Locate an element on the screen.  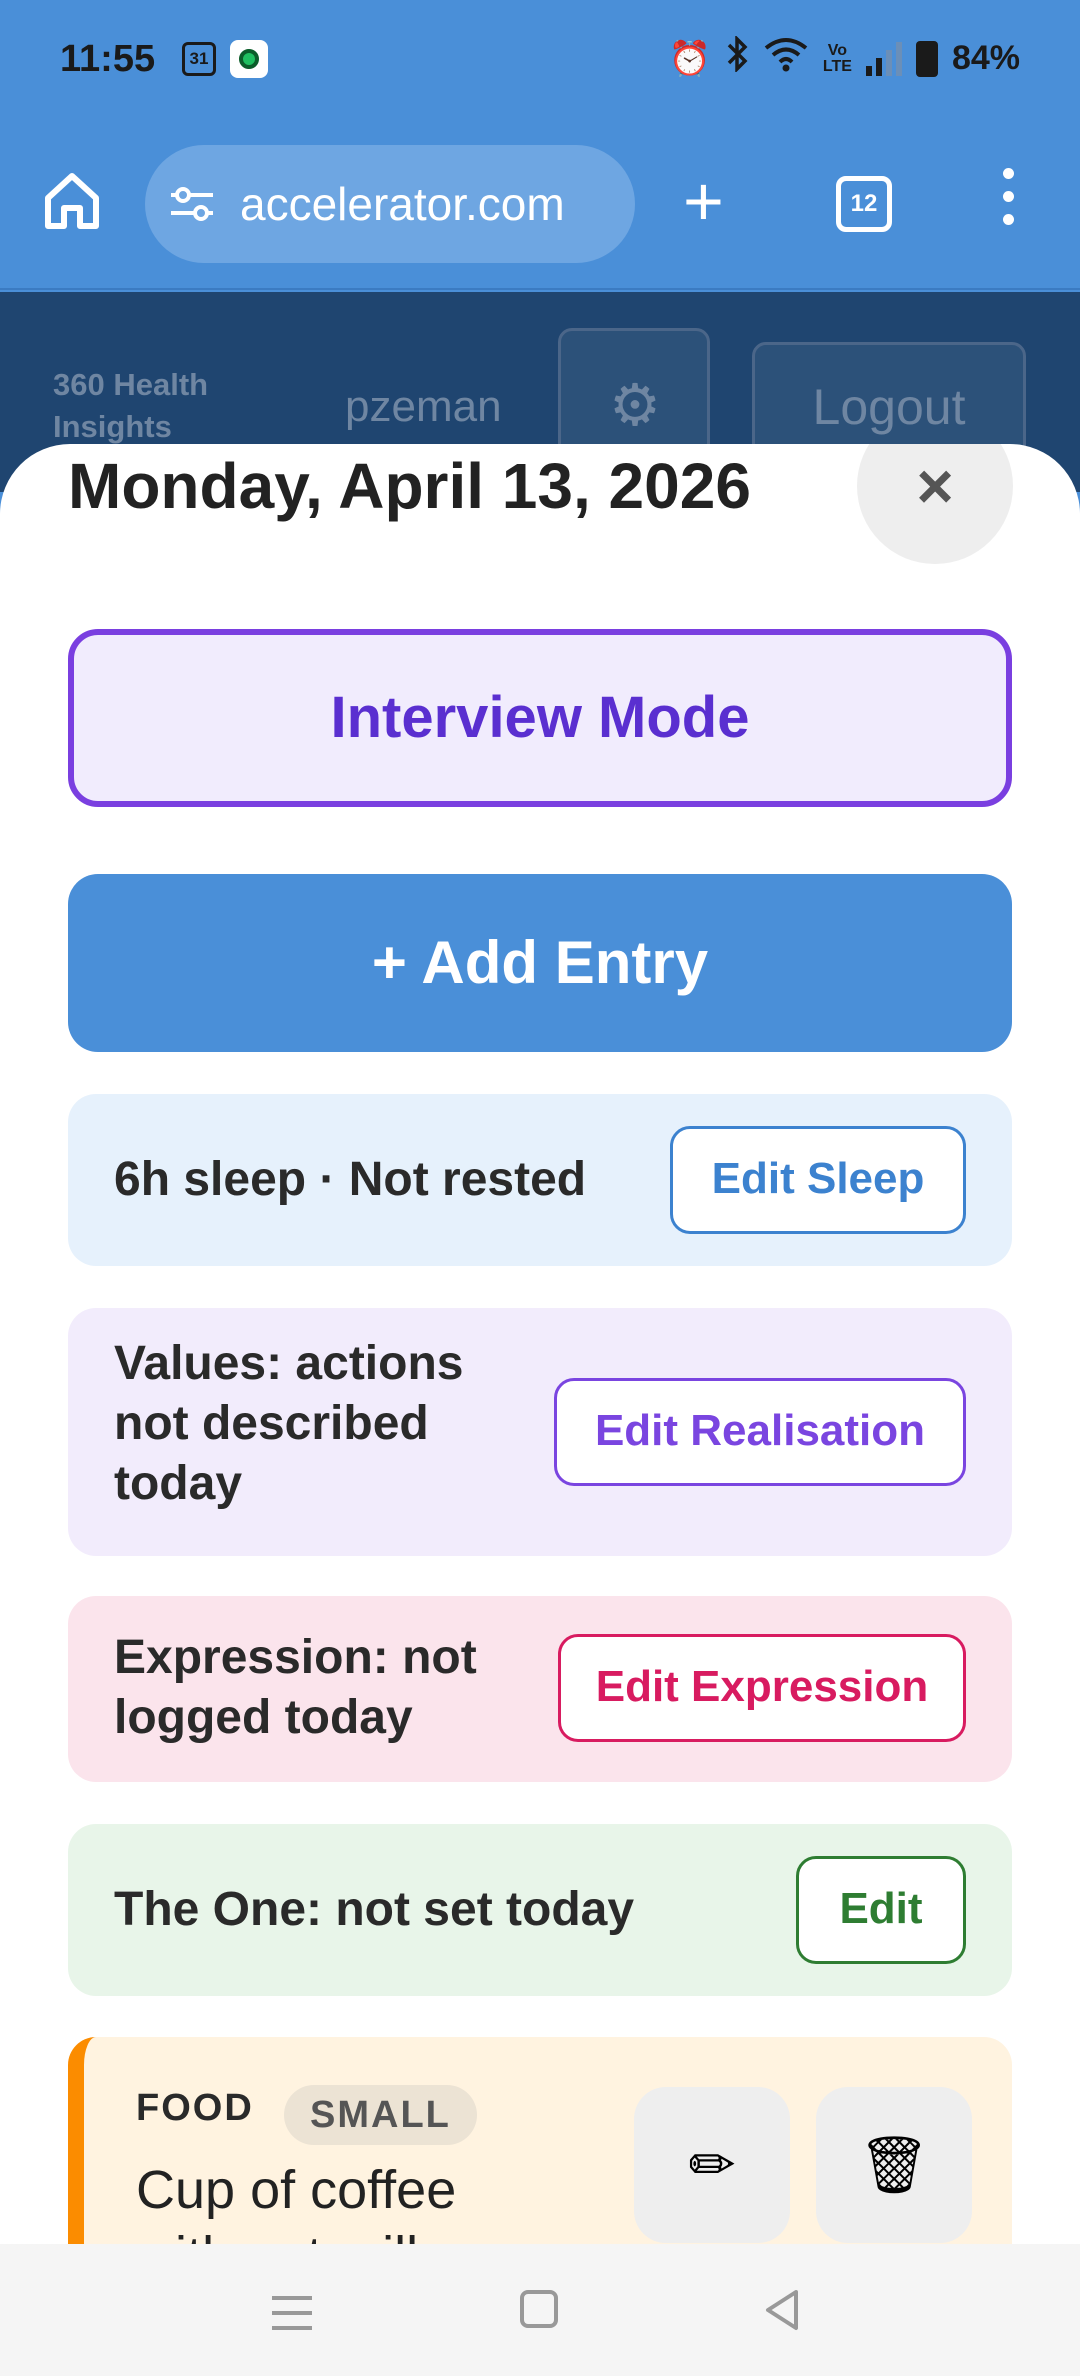
battery-icon is located at coordinates (926, 58).